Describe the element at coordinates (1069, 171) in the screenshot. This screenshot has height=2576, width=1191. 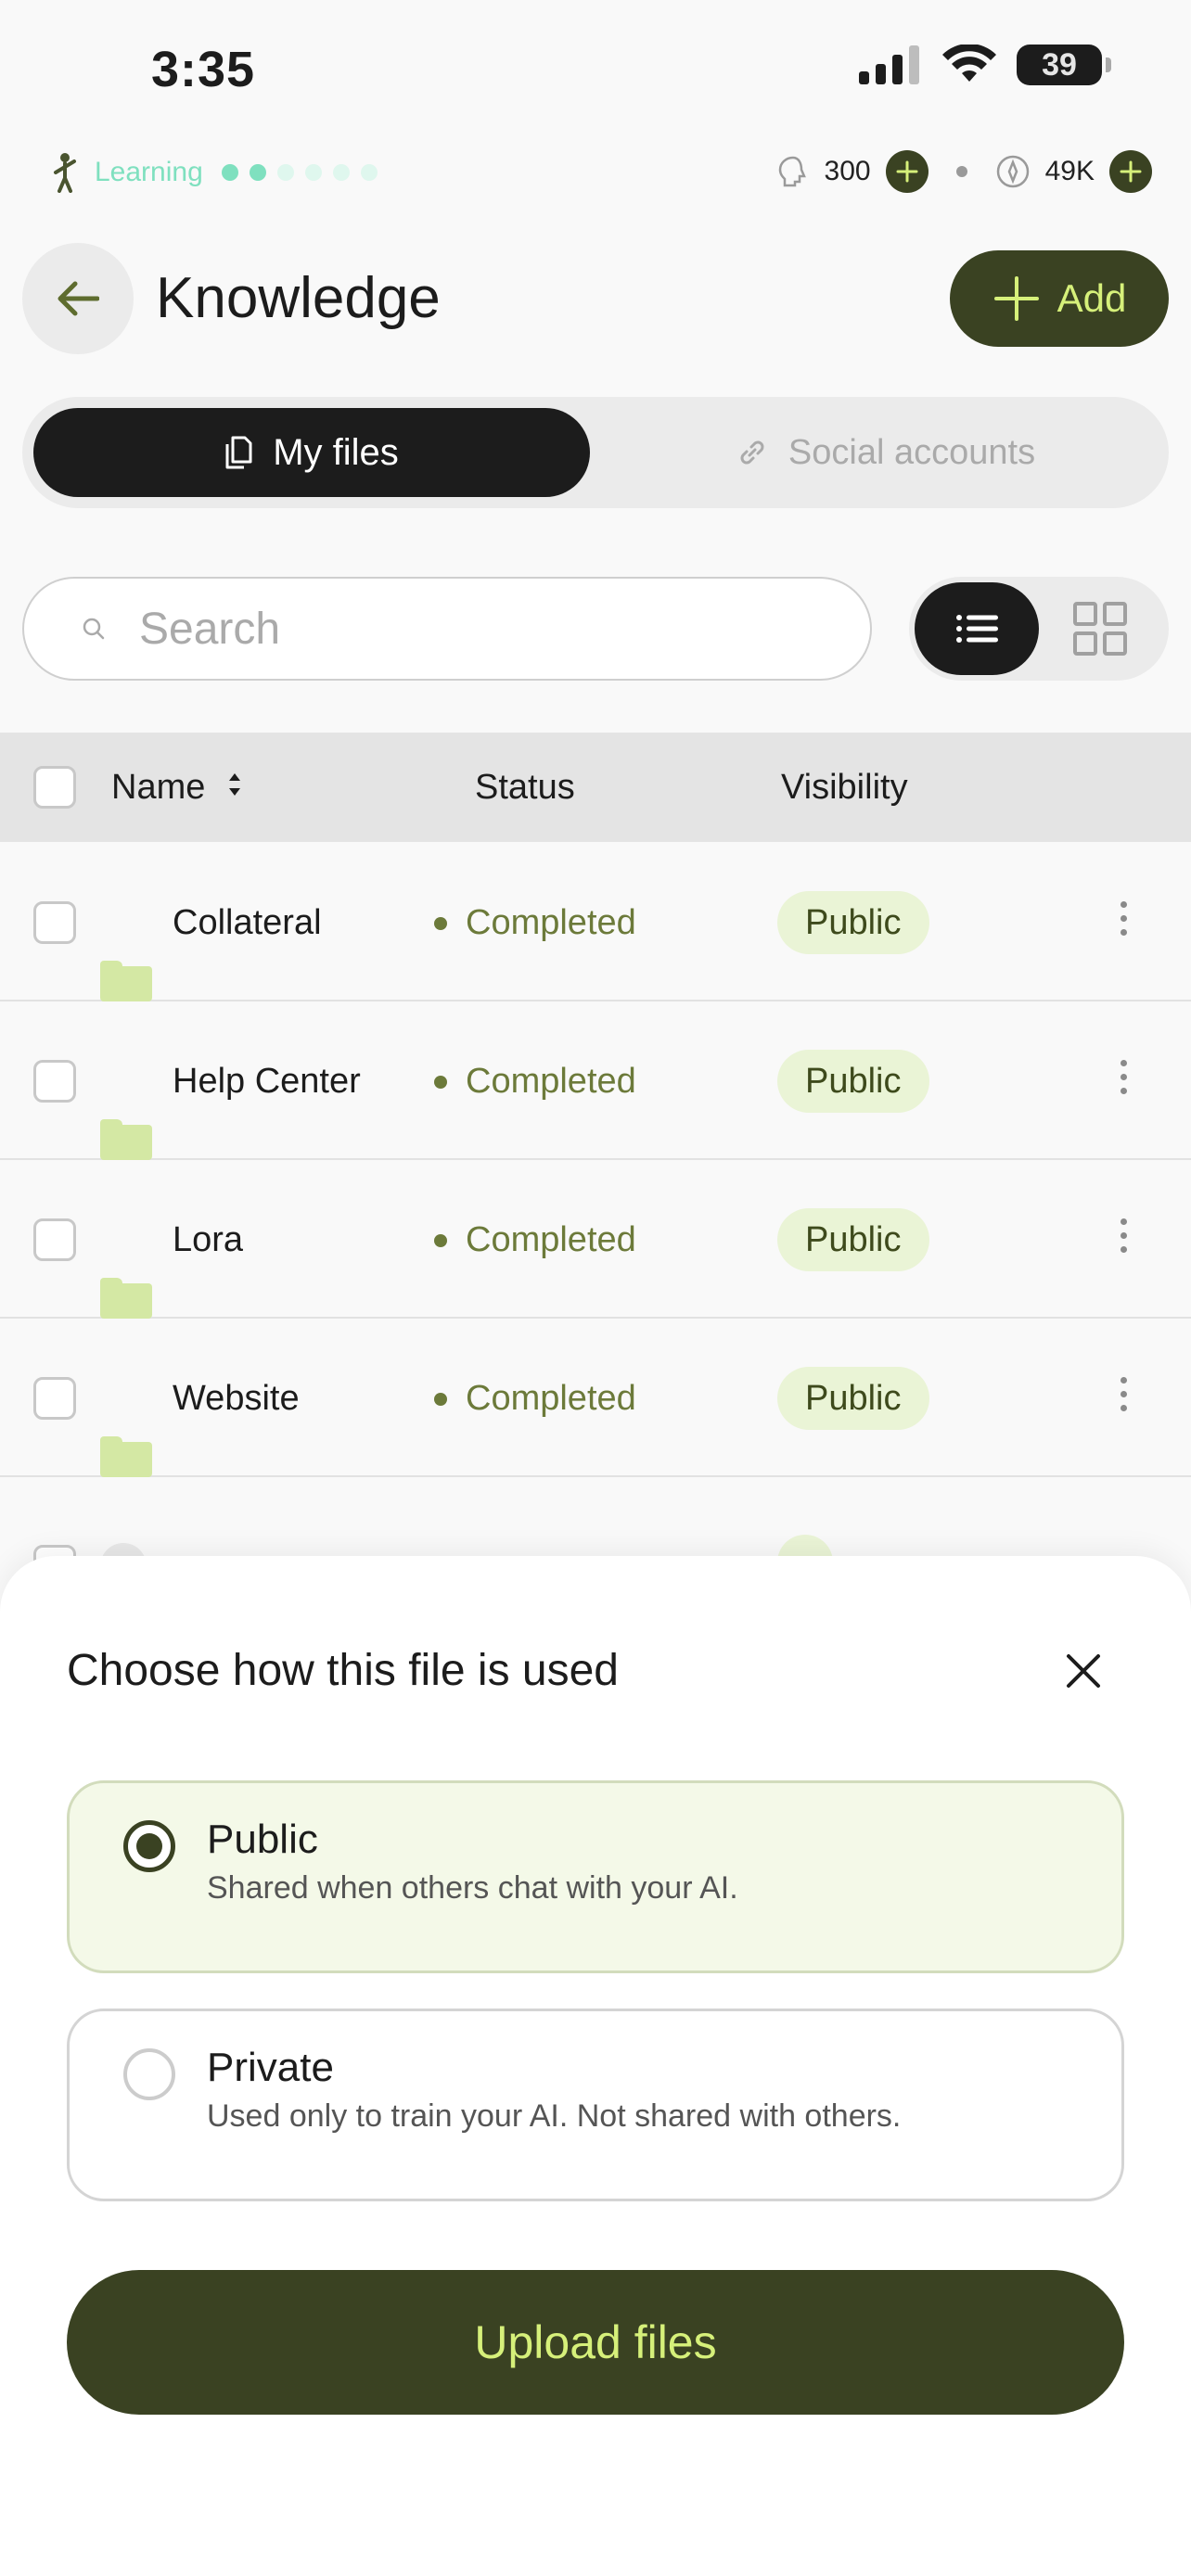
I see `credits-secondary: 49K` at that location.